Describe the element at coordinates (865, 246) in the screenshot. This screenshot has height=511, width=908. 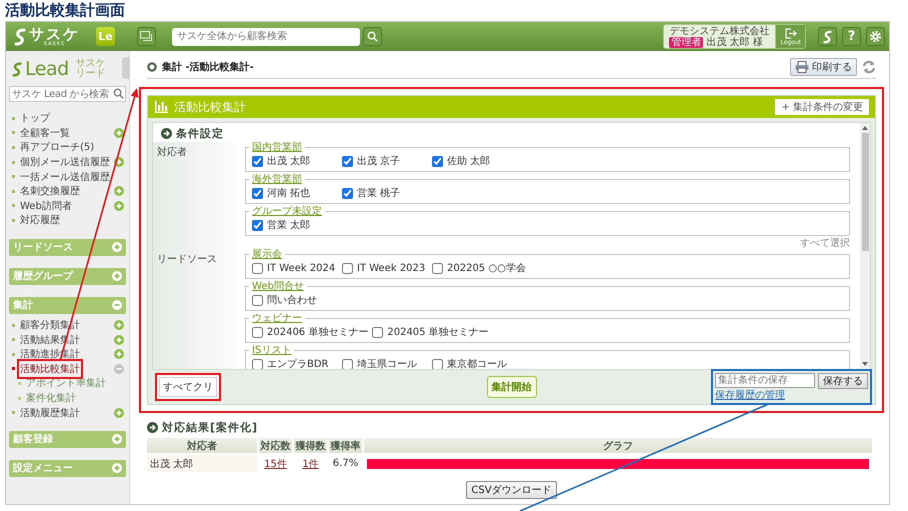
I see `scrollbar` at that location.